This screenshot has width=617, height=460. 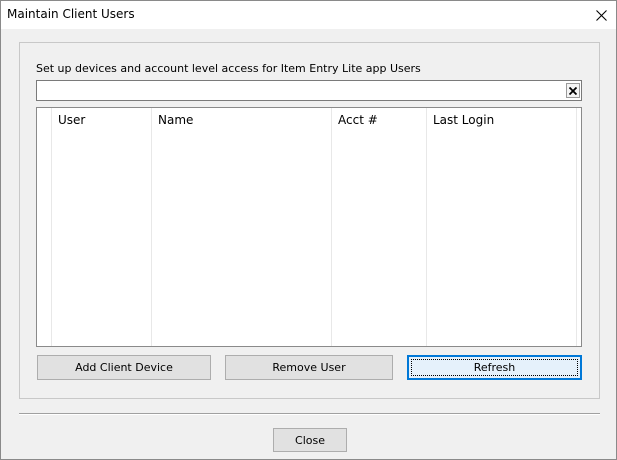 What do you see at coordinates (102, 227) in the screenshot?
I see `column-user: User` at bounding box center [102, 227].